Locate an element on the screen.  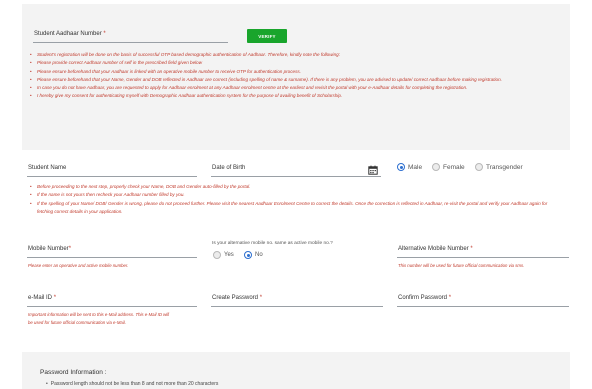
gender-female-radio: Female is located at coordinates (448, 167).